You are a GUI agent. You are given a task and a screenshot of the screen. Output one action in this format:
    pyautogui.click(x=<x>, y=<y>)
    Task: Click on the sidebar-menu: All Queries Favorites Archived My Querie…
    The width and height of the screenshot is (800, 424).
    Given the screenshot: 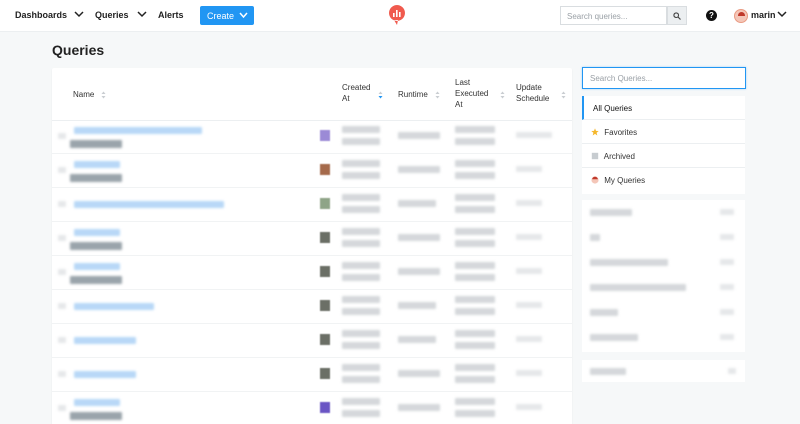 What is the action you would take?
    pyautogui.click(x=663, y=145)
    